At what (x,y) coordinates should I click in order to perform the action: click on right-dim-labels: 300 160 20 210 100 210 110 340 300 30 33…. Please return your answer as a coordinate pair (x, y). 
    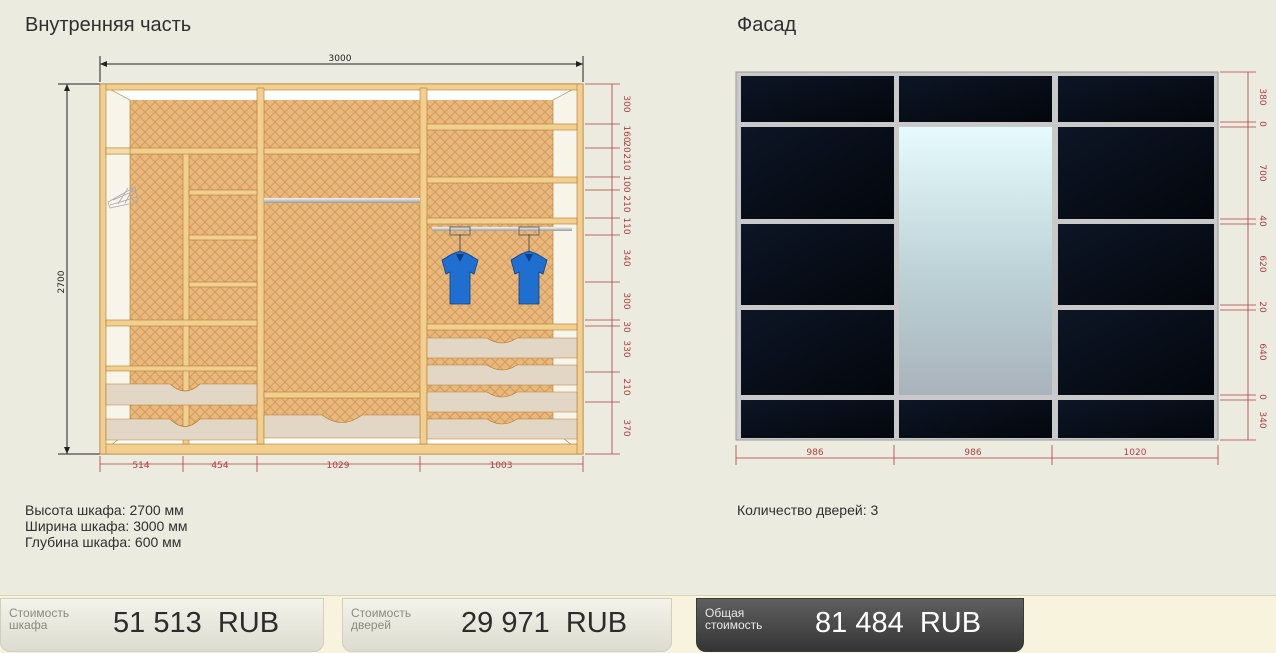
    Looking at the image, I should click on (626, 265).